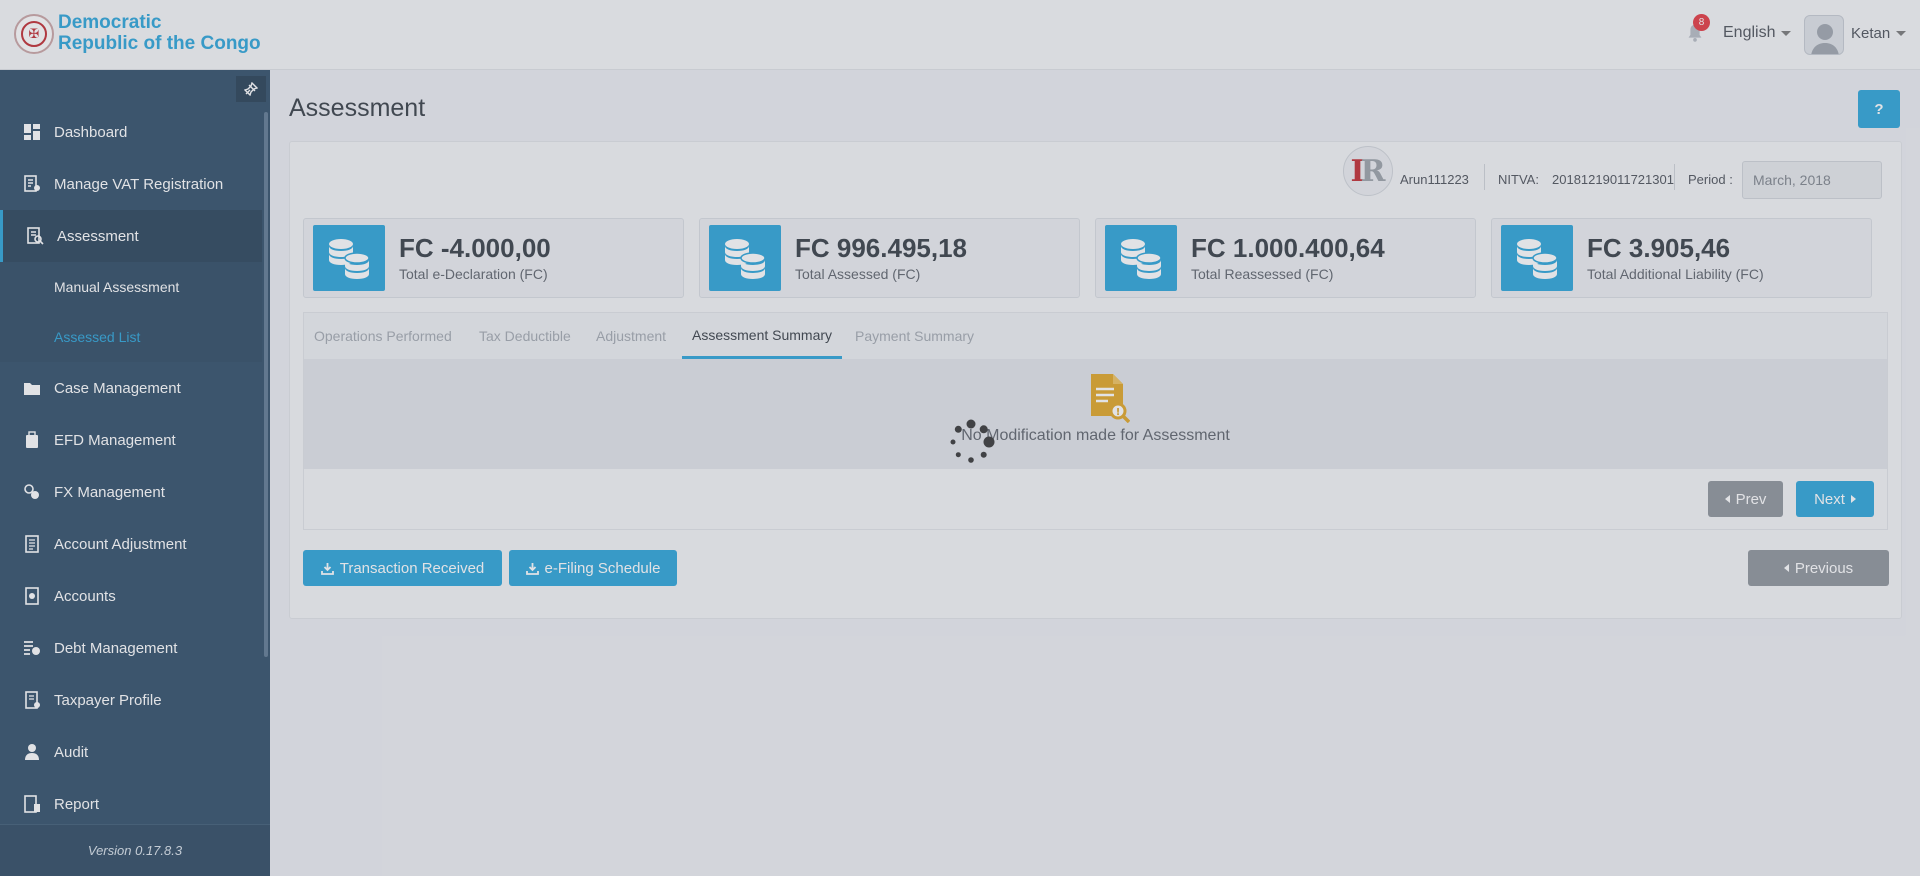 This screenshot has width=1920, height=876. I want to click on next-button: Next, so click(1835, 499).